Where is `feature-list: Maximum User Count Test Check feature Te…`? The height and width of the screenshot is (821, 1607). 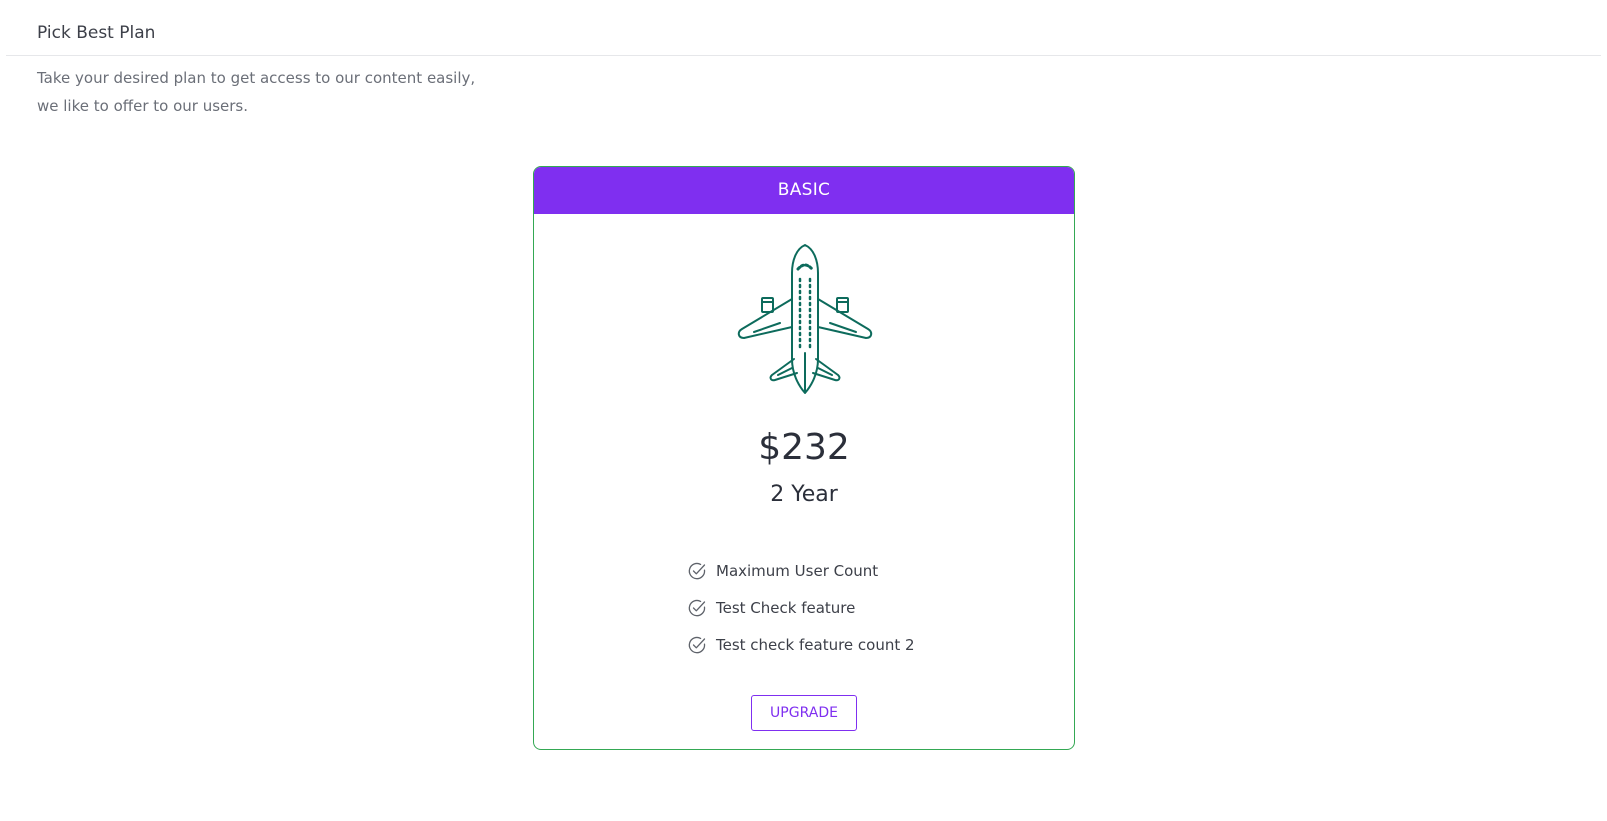 feature-list: Maximum User Count Test Check feature Te… is located at coordinates (801, 607).